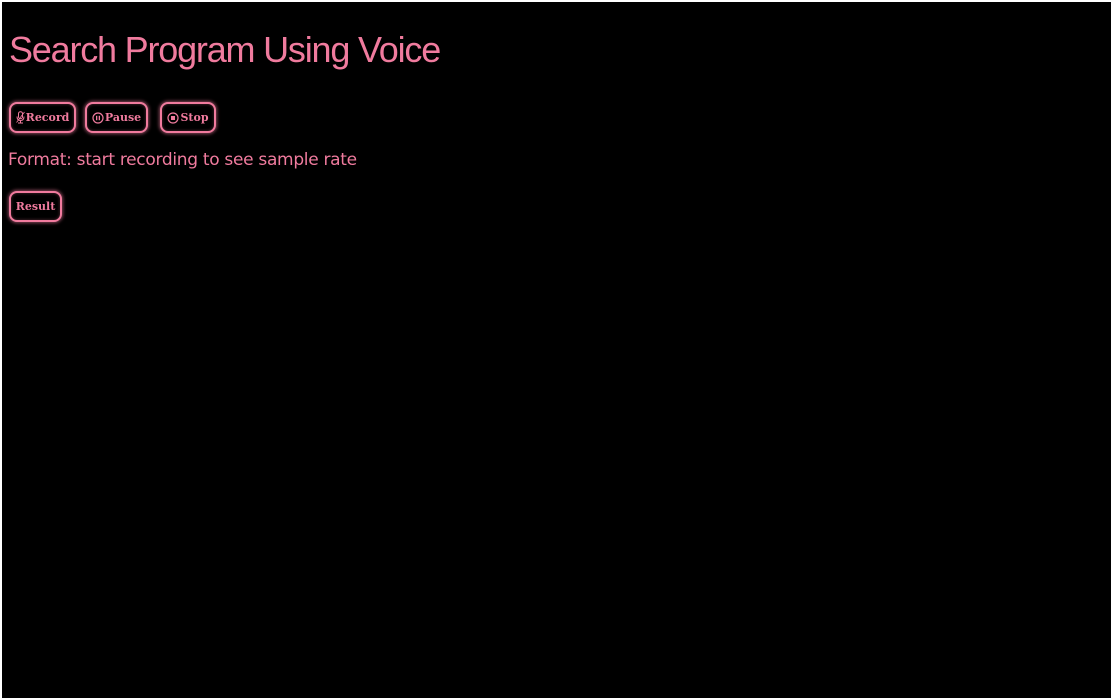  Describe the element at coordinates (98, 117) in the screenshot. I see `pause-circle-icon` at that location.